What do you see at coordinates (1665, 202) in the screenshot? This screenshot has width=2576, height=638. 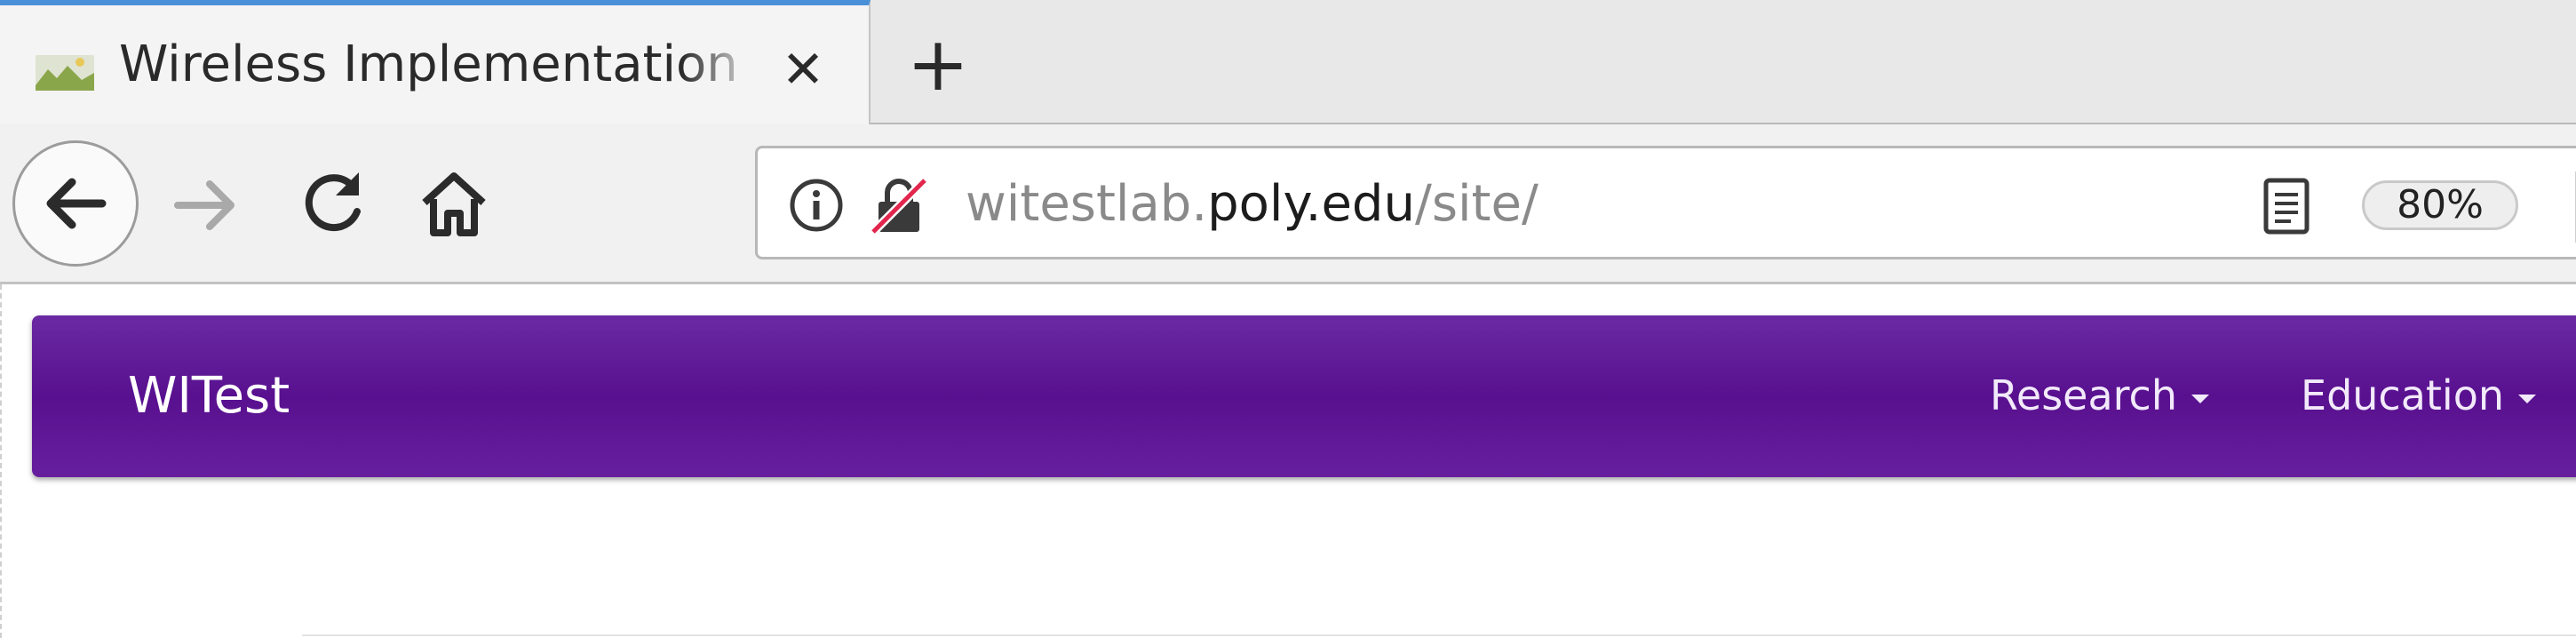 I see `url-bar: witestlab.poly.edu/site/ 80%` at bounding box center [1665, 202].